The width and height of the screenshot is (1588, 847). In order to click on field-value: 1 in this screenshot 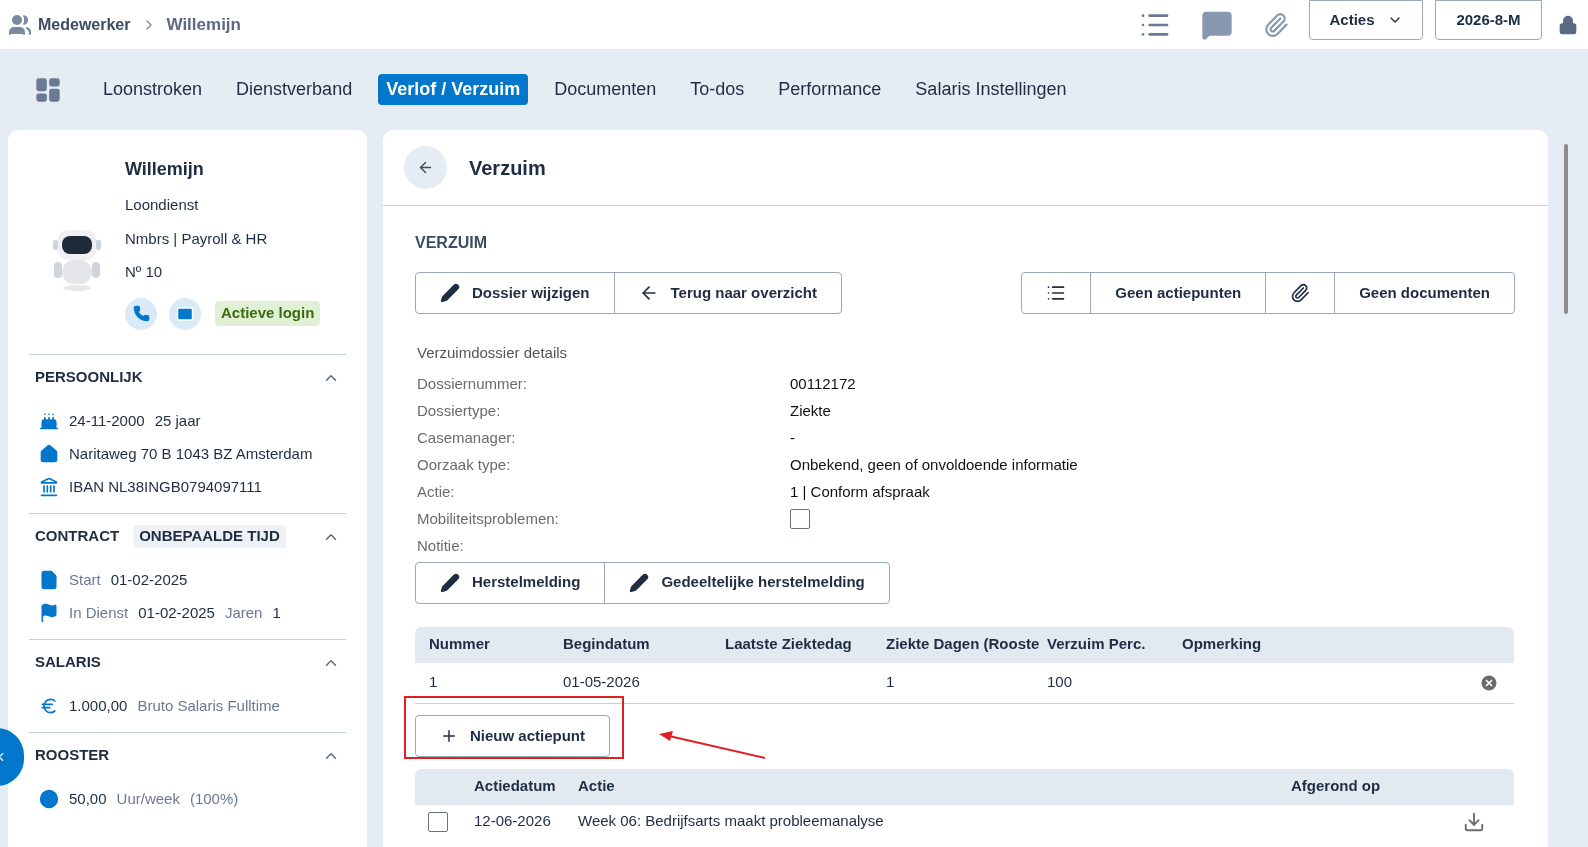, I will do `click(276, 612)`.